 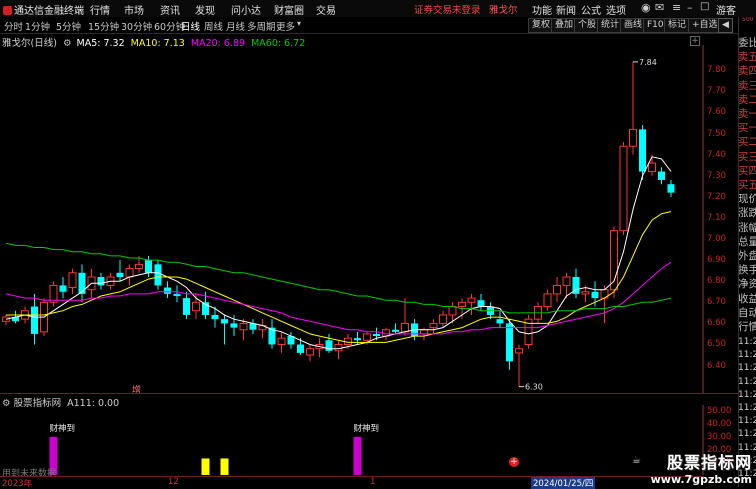 I want to click on menu-formula: 公式, so click(x=591, y=9).